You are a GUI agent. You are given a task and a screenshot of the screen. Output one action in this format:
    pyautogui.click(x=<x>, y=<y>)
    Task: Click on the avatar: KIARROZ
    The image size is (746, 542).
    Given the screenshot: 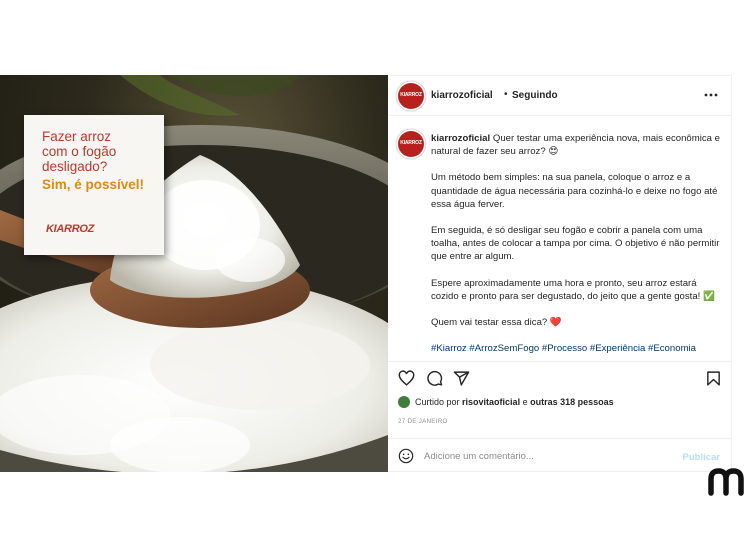 What is the action you would take?
    pyautogui.click(x=411, y=96)
    